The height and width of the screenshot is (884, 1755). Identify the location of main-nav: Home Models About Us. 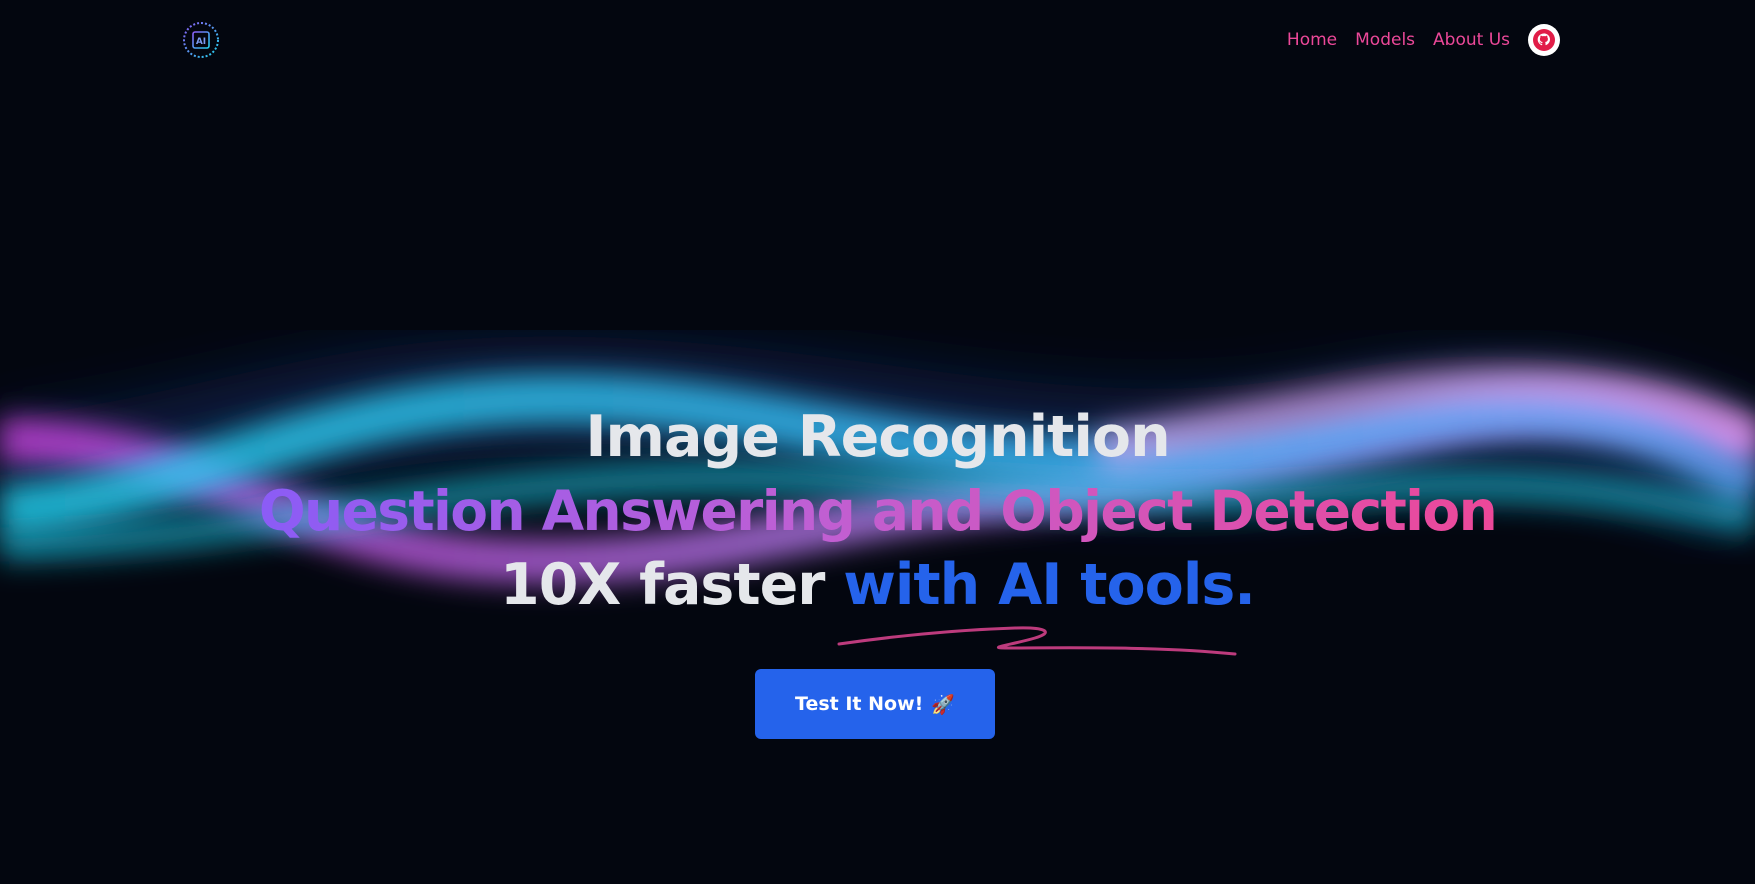
(1423, 40).